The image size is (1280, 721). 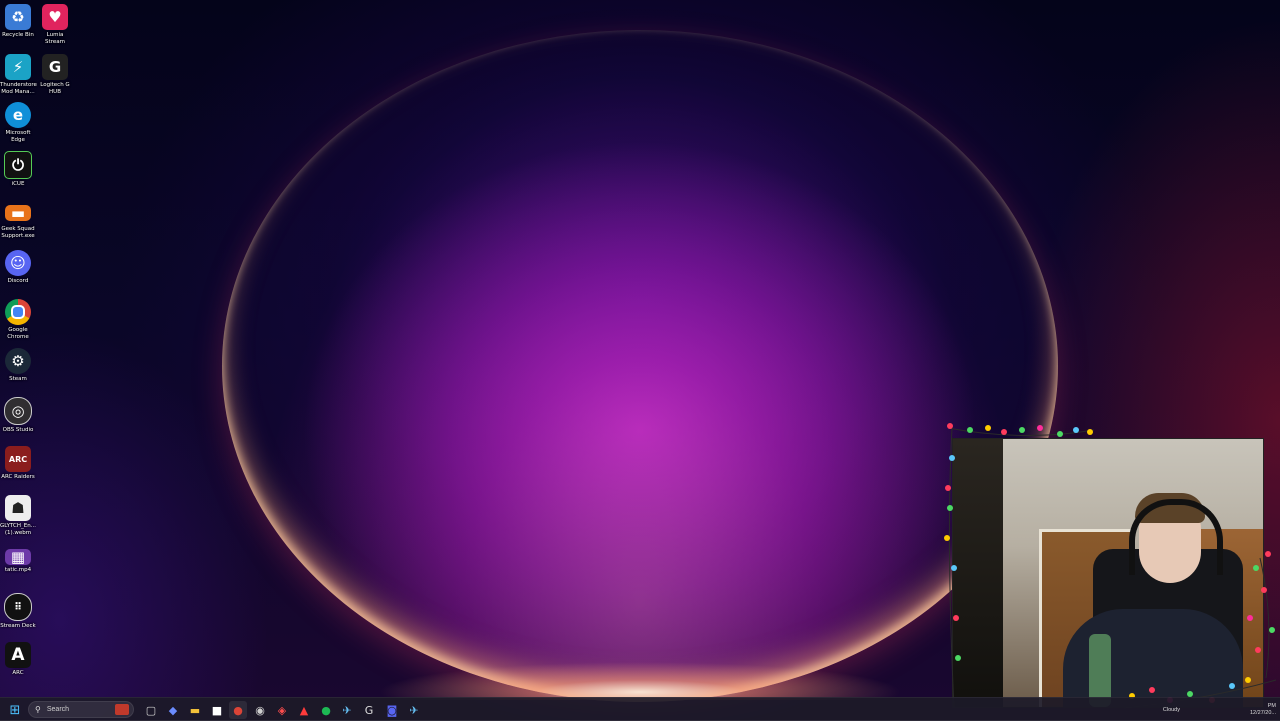 I want to click on desktop-icon-icue: ⏻ iCUE, so click(x=18, y=169).